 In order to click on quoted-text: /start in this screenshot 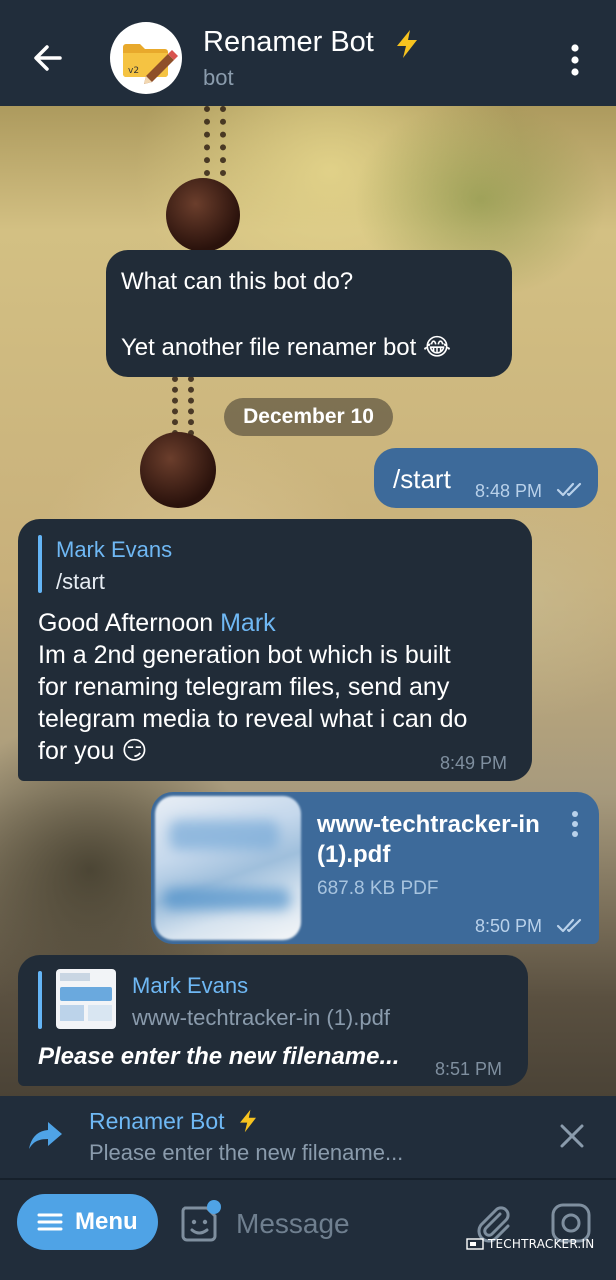, I will do `click(80, 581)`.